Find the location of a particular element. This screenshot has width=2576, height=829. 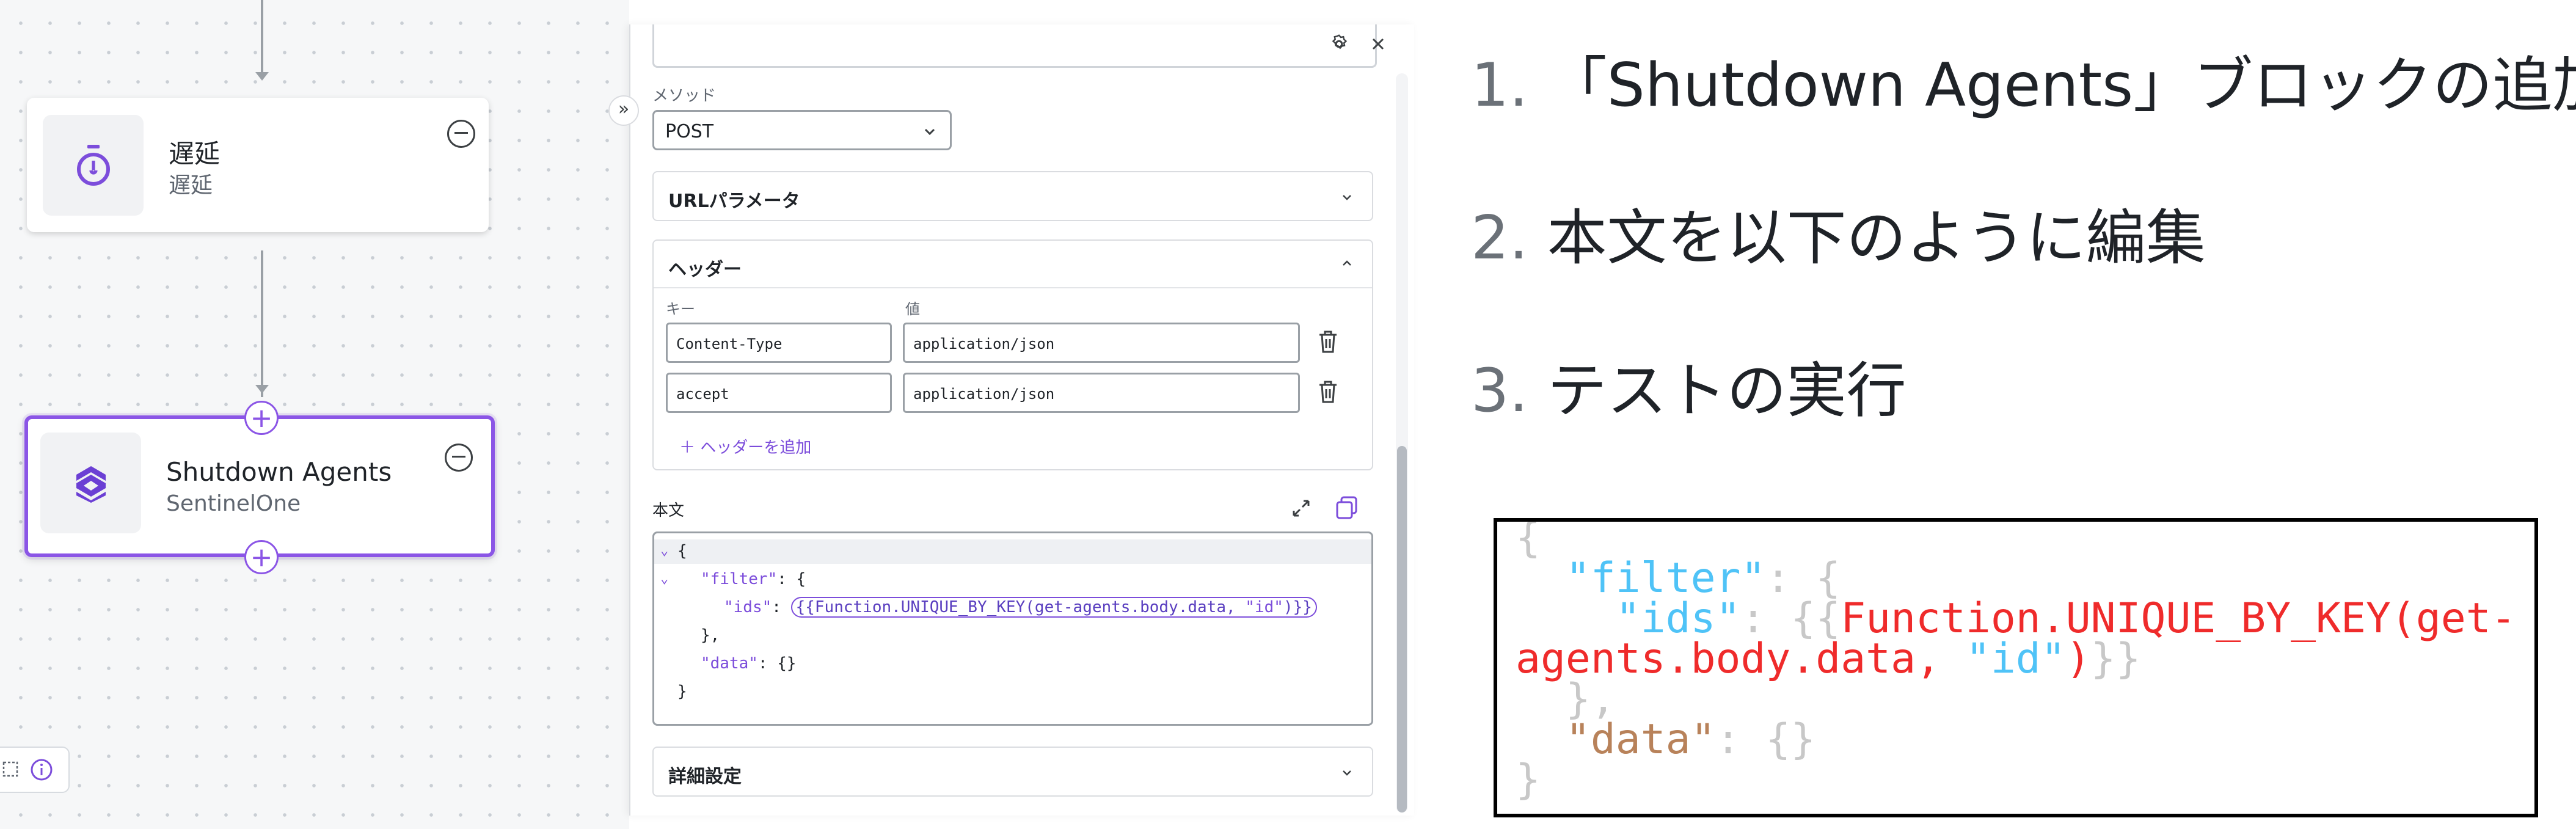

node-sentinelone-icon-box is located at coordinates (91, 483).